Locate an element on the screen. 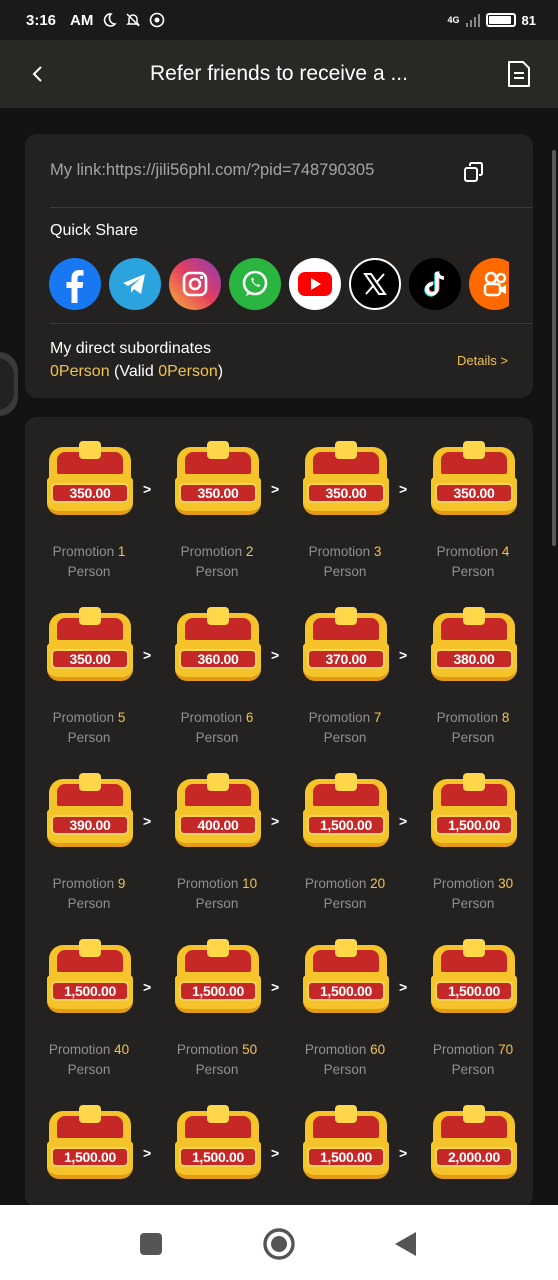 This screenshot has width=558, height=1280. valid-count: 0Person is located at coordinates (188, 371).